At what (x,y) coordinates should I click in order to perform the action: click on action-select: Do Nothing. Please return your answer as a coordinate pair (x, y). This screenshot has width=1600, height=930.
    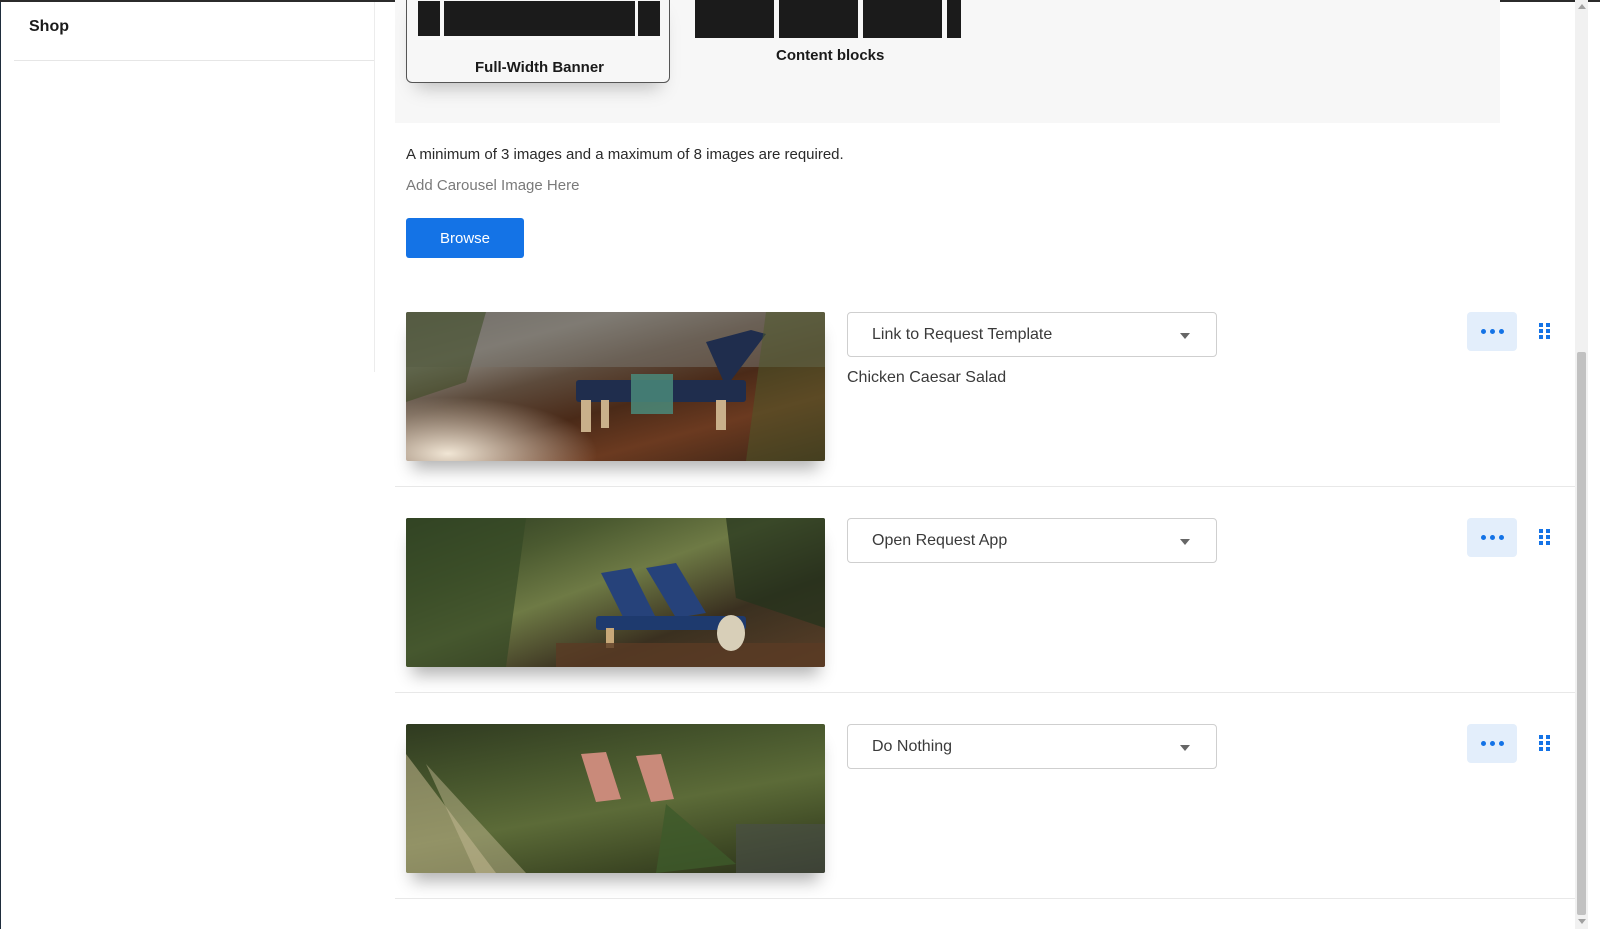
    Looking at the image, I should click on (1032, 746).